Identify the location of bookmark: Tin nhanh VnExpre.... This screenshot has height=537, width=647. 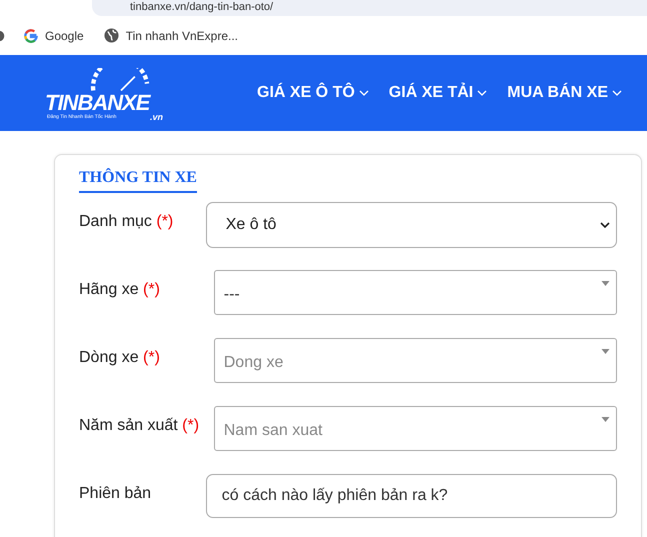
(171, 35).